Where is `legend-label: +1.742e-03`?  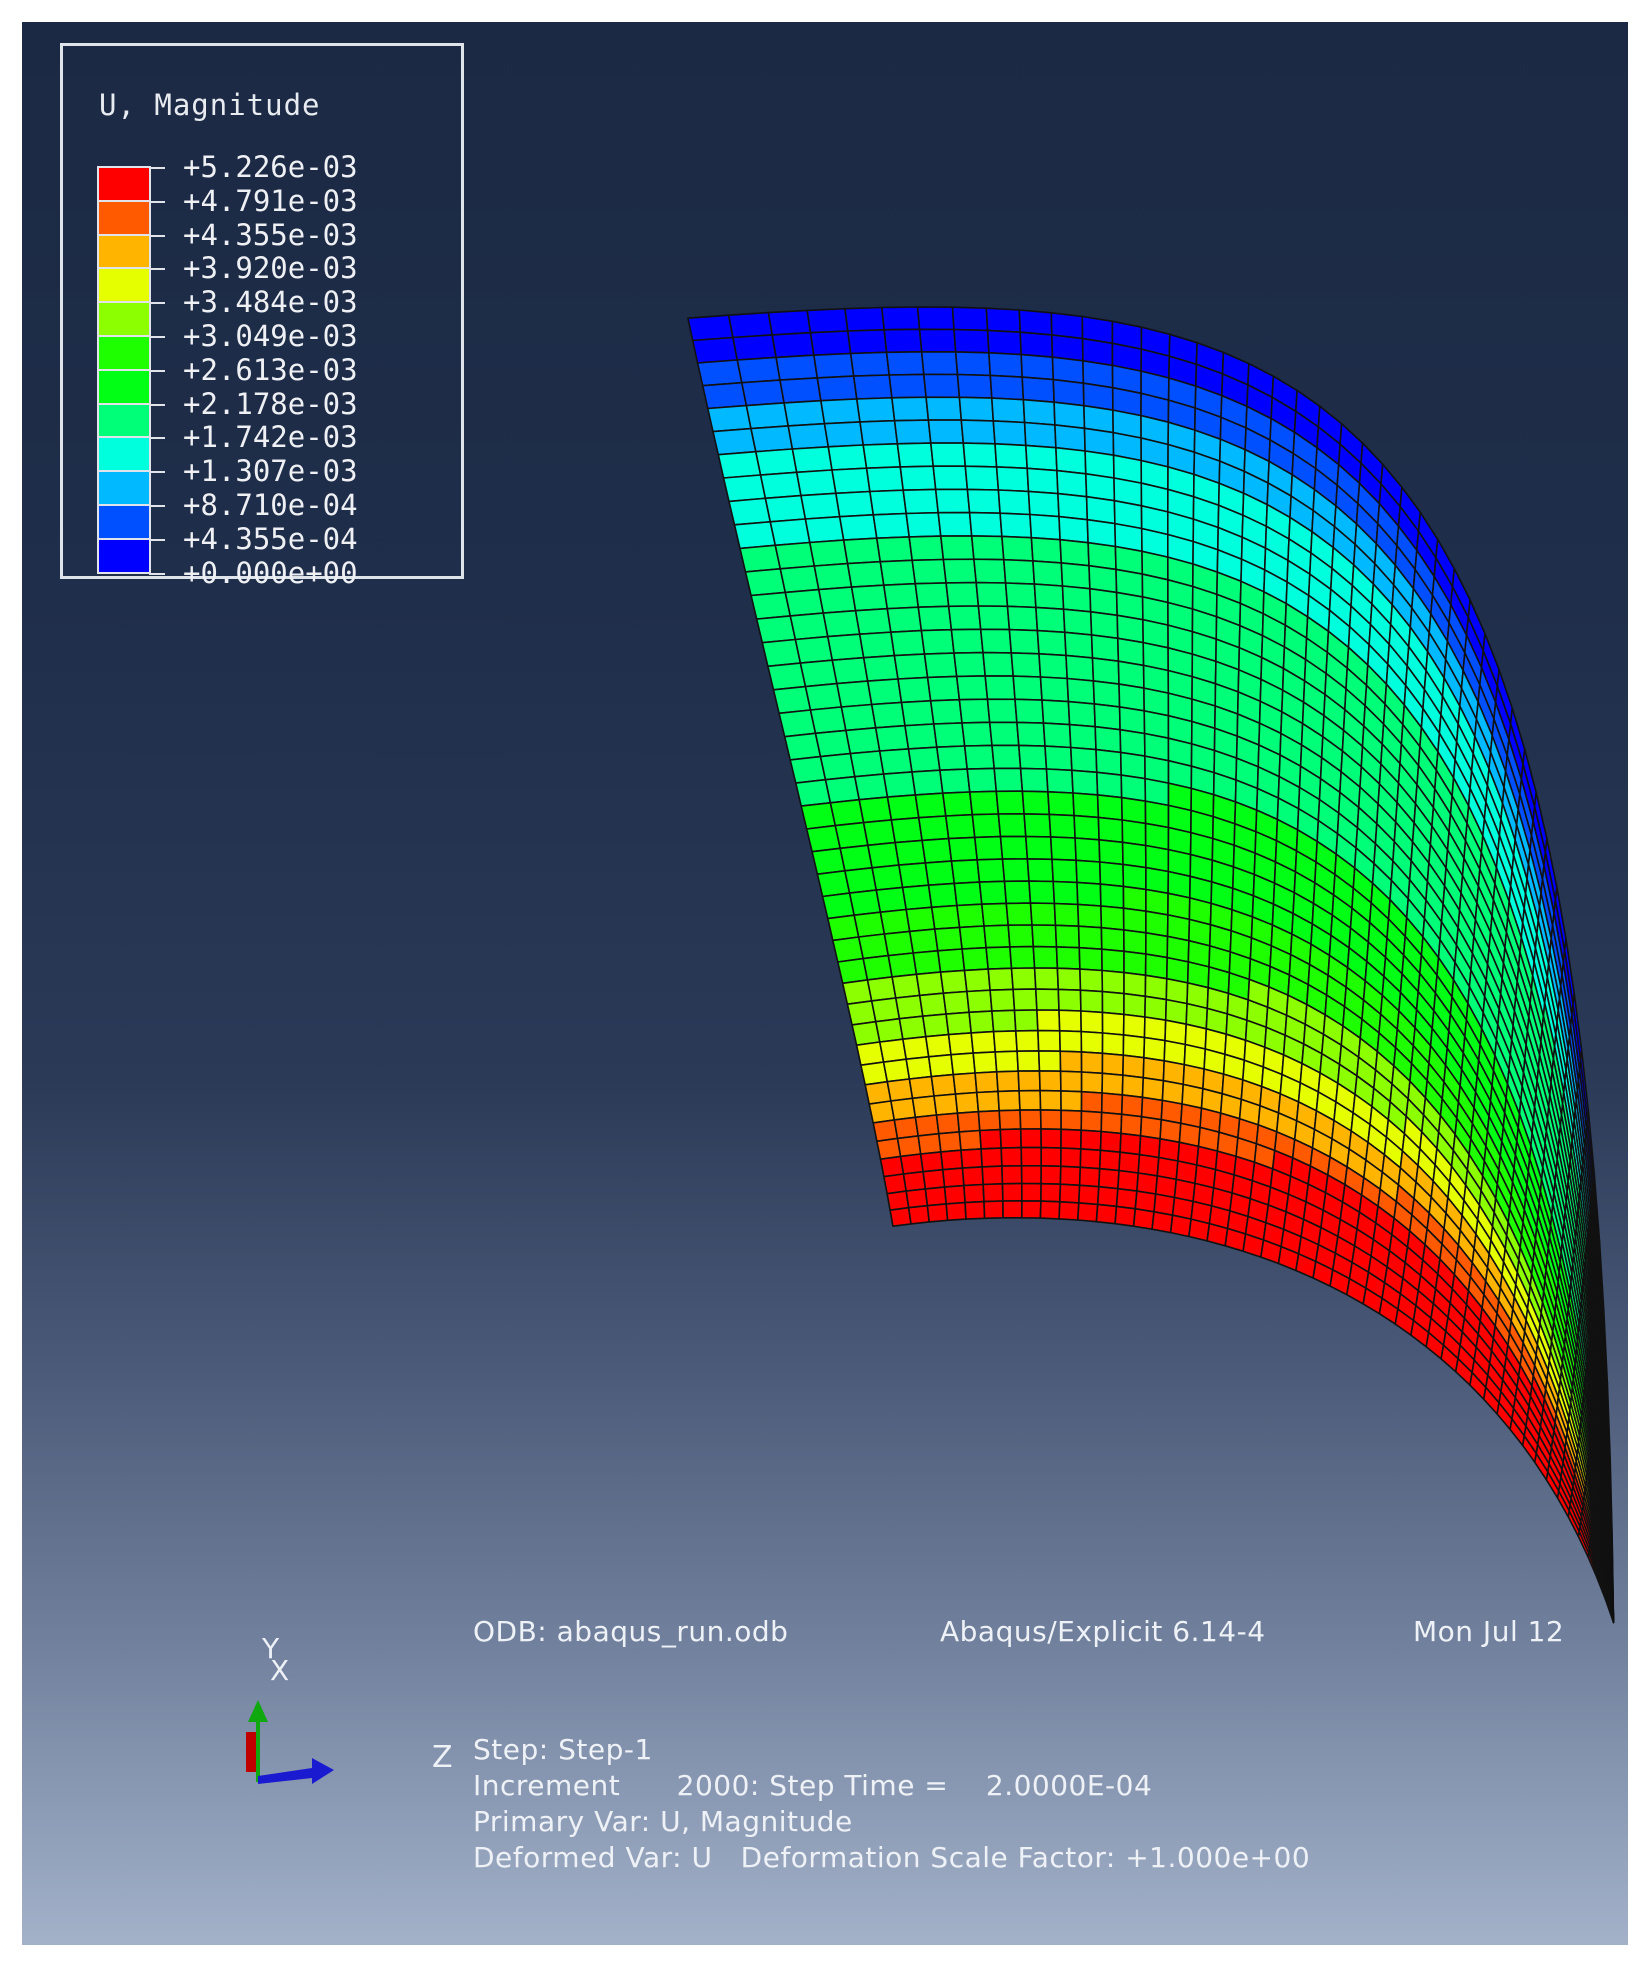 legend-label: +1.742e-03 is located at coordinates (270, 437).